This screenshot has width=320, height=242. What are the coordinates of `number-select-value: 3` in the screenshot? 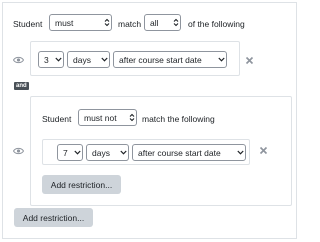 It's located at (46, 59).